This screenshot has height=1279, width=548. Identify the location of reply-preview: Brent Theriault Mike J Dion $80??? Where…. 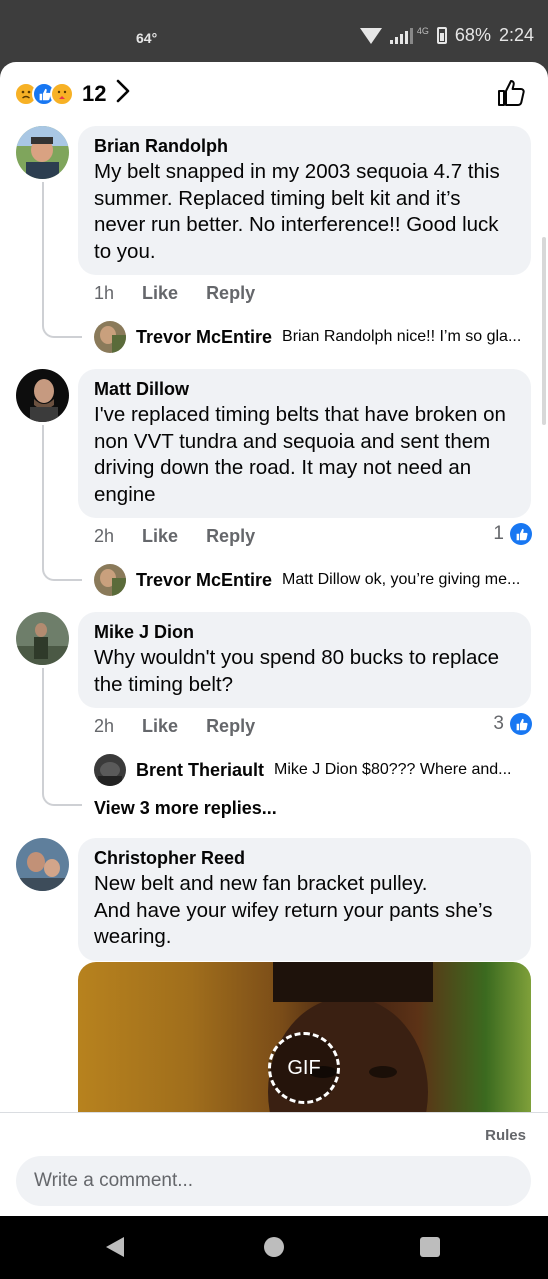
(314, 770).